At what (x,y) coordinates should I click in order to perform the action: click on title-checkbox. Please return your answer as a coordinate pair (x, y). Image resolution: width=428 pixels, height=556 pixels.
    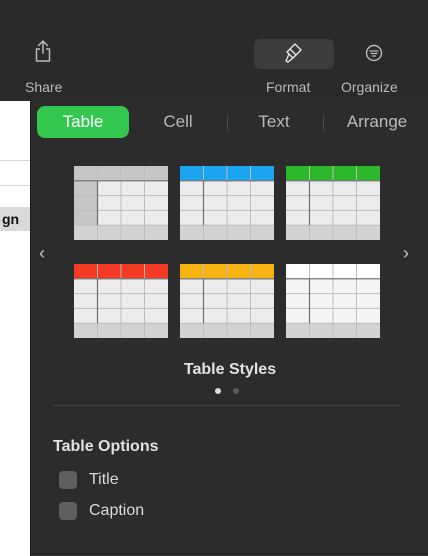
    Looking at the image, I should click on (68, 480).